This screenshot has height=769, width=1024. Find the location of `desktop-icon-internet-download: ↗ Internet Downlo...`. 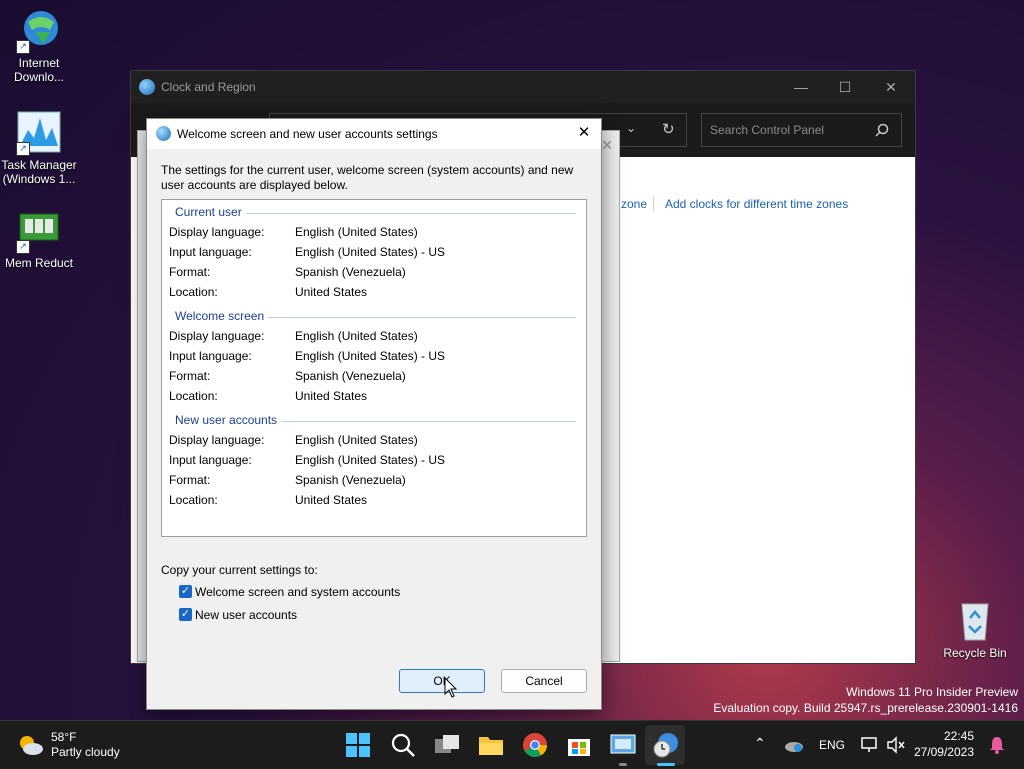

desktop-icon-internet-download: ↗ Internet Downlo... is located at coordinates (39, 46).